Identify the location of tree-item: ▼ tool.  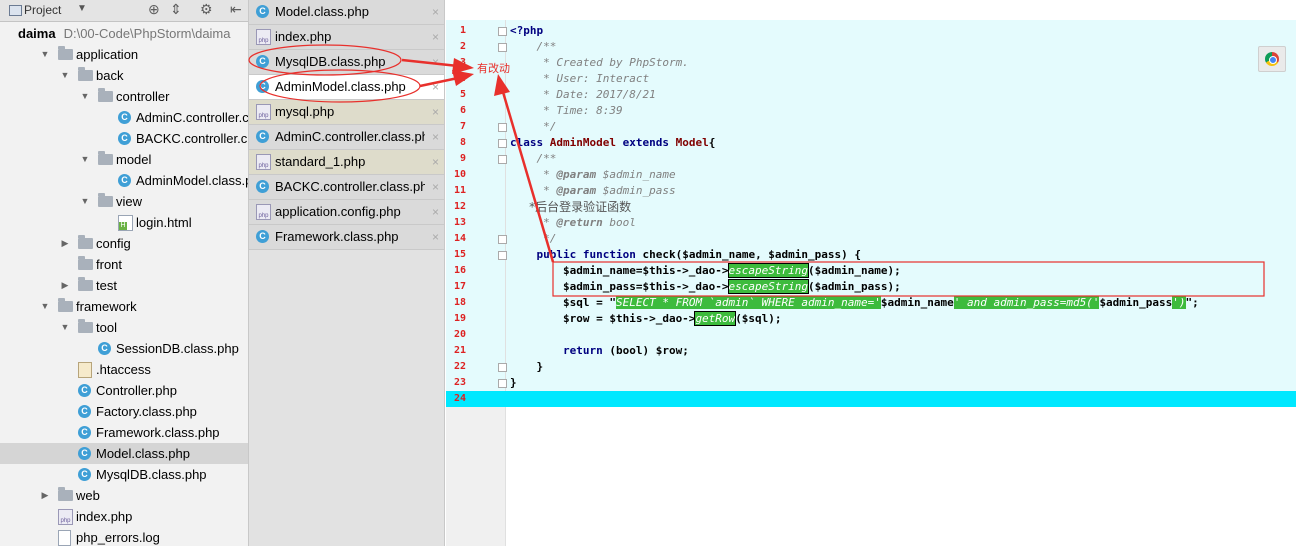
(124, 327).